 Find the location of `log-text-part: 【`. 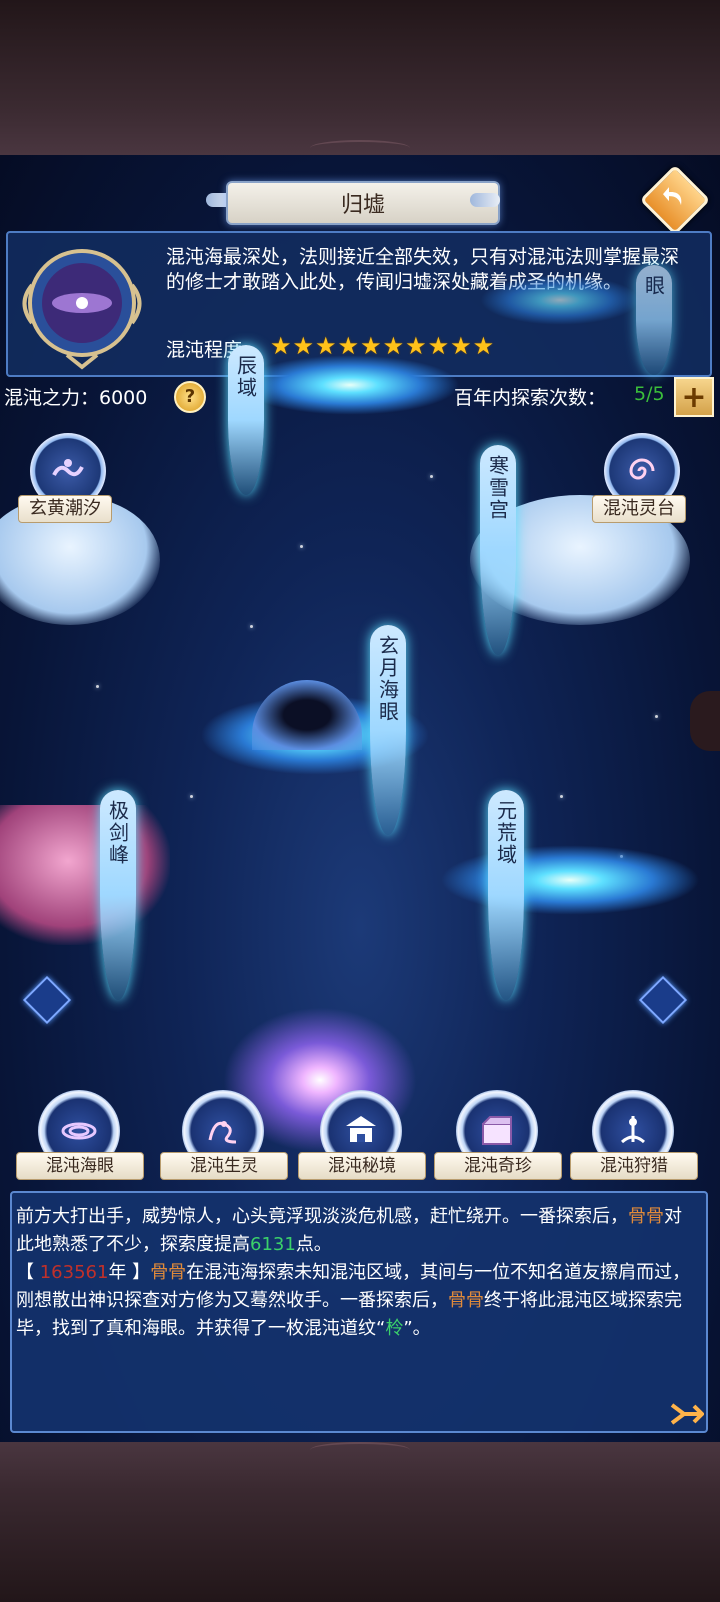

log-text-part: 【 is located at coordinates (28, 1272).